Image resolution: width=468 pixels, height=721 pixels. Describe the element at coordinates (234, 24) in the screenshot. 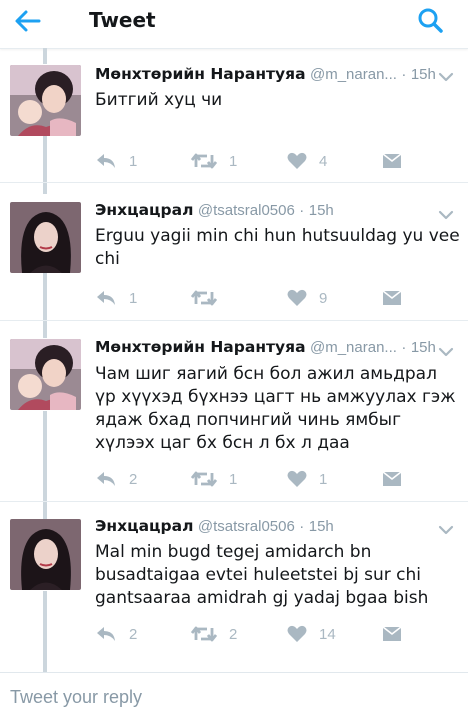

I see `top-app-bar: Tweet` at that location.